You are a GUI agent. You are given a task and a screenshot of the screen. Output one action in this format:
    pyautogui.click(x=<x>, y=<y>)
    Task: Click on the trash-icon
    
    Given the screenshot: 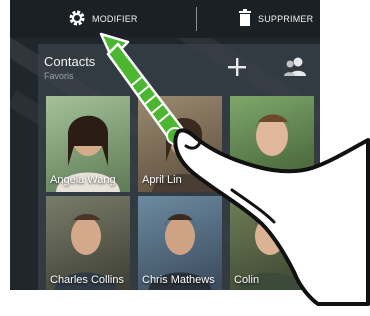 What is the action you would take?
    pyautogui.click(x=245, y=19)
    